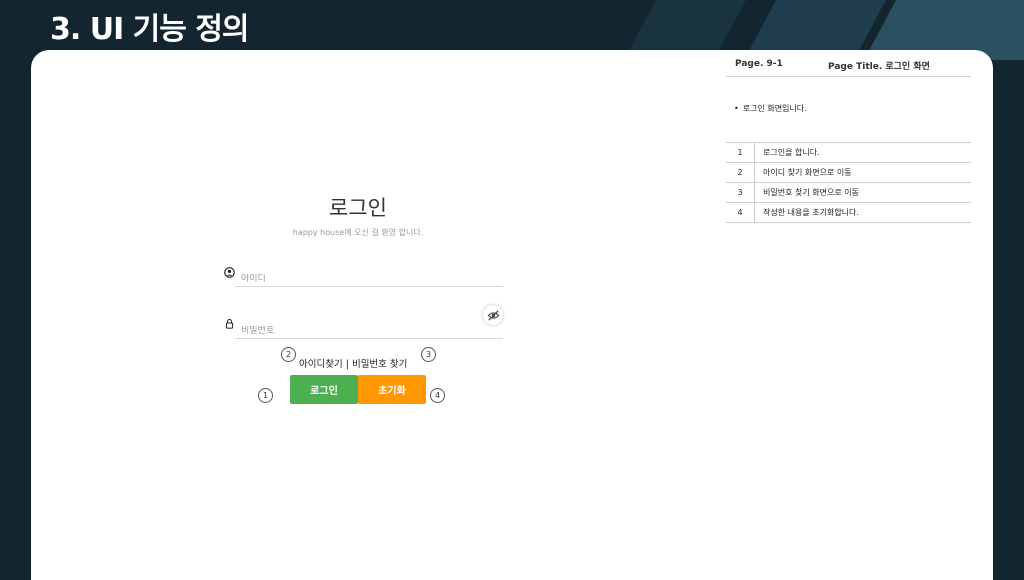  I want to click on callout-badge-4: 4, so click(437, 395).